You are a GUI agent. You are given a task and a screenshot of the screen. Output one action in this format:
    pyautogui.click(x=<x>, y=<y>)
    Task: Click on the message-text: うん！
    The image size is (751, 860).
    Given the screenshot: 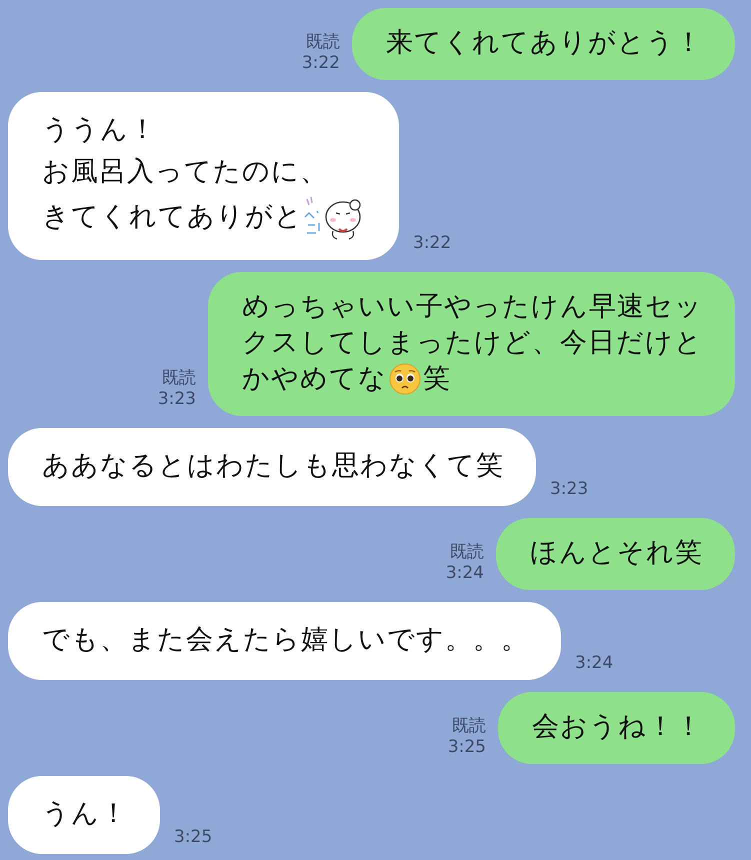 What is the action you would take?
    pyautogui.click(x=85, y=814)
    